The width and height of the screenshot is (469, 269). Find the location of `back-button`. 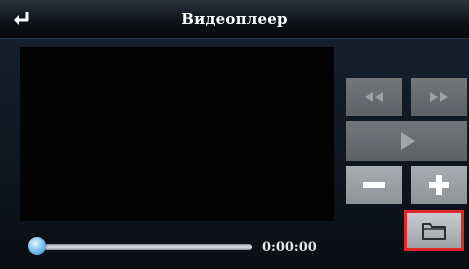

back-button is located at coordinates (22, 19).